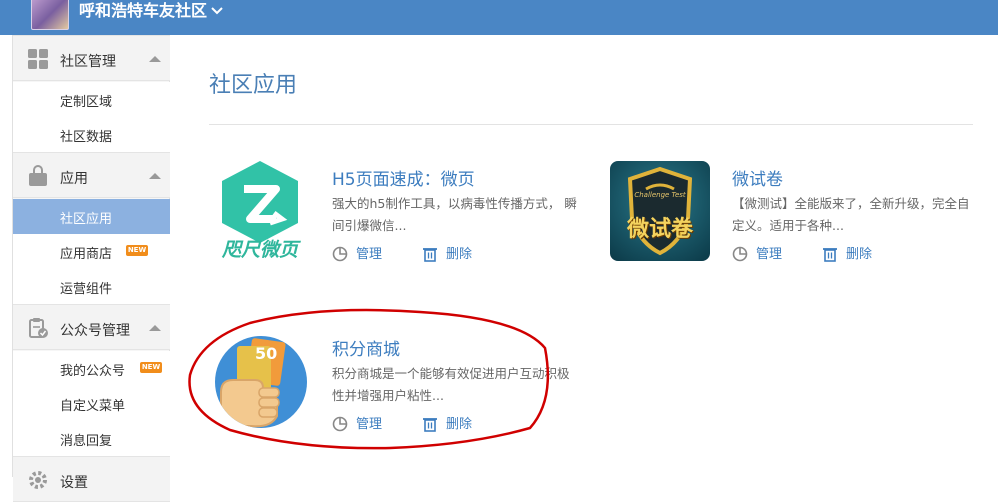 Image resolution: width=998 pixels, height=502 pixels. Describe the element at coordinates (259, 250) in the screenshot. I see `weiye-logo-text: 咫尺微页` at that location.